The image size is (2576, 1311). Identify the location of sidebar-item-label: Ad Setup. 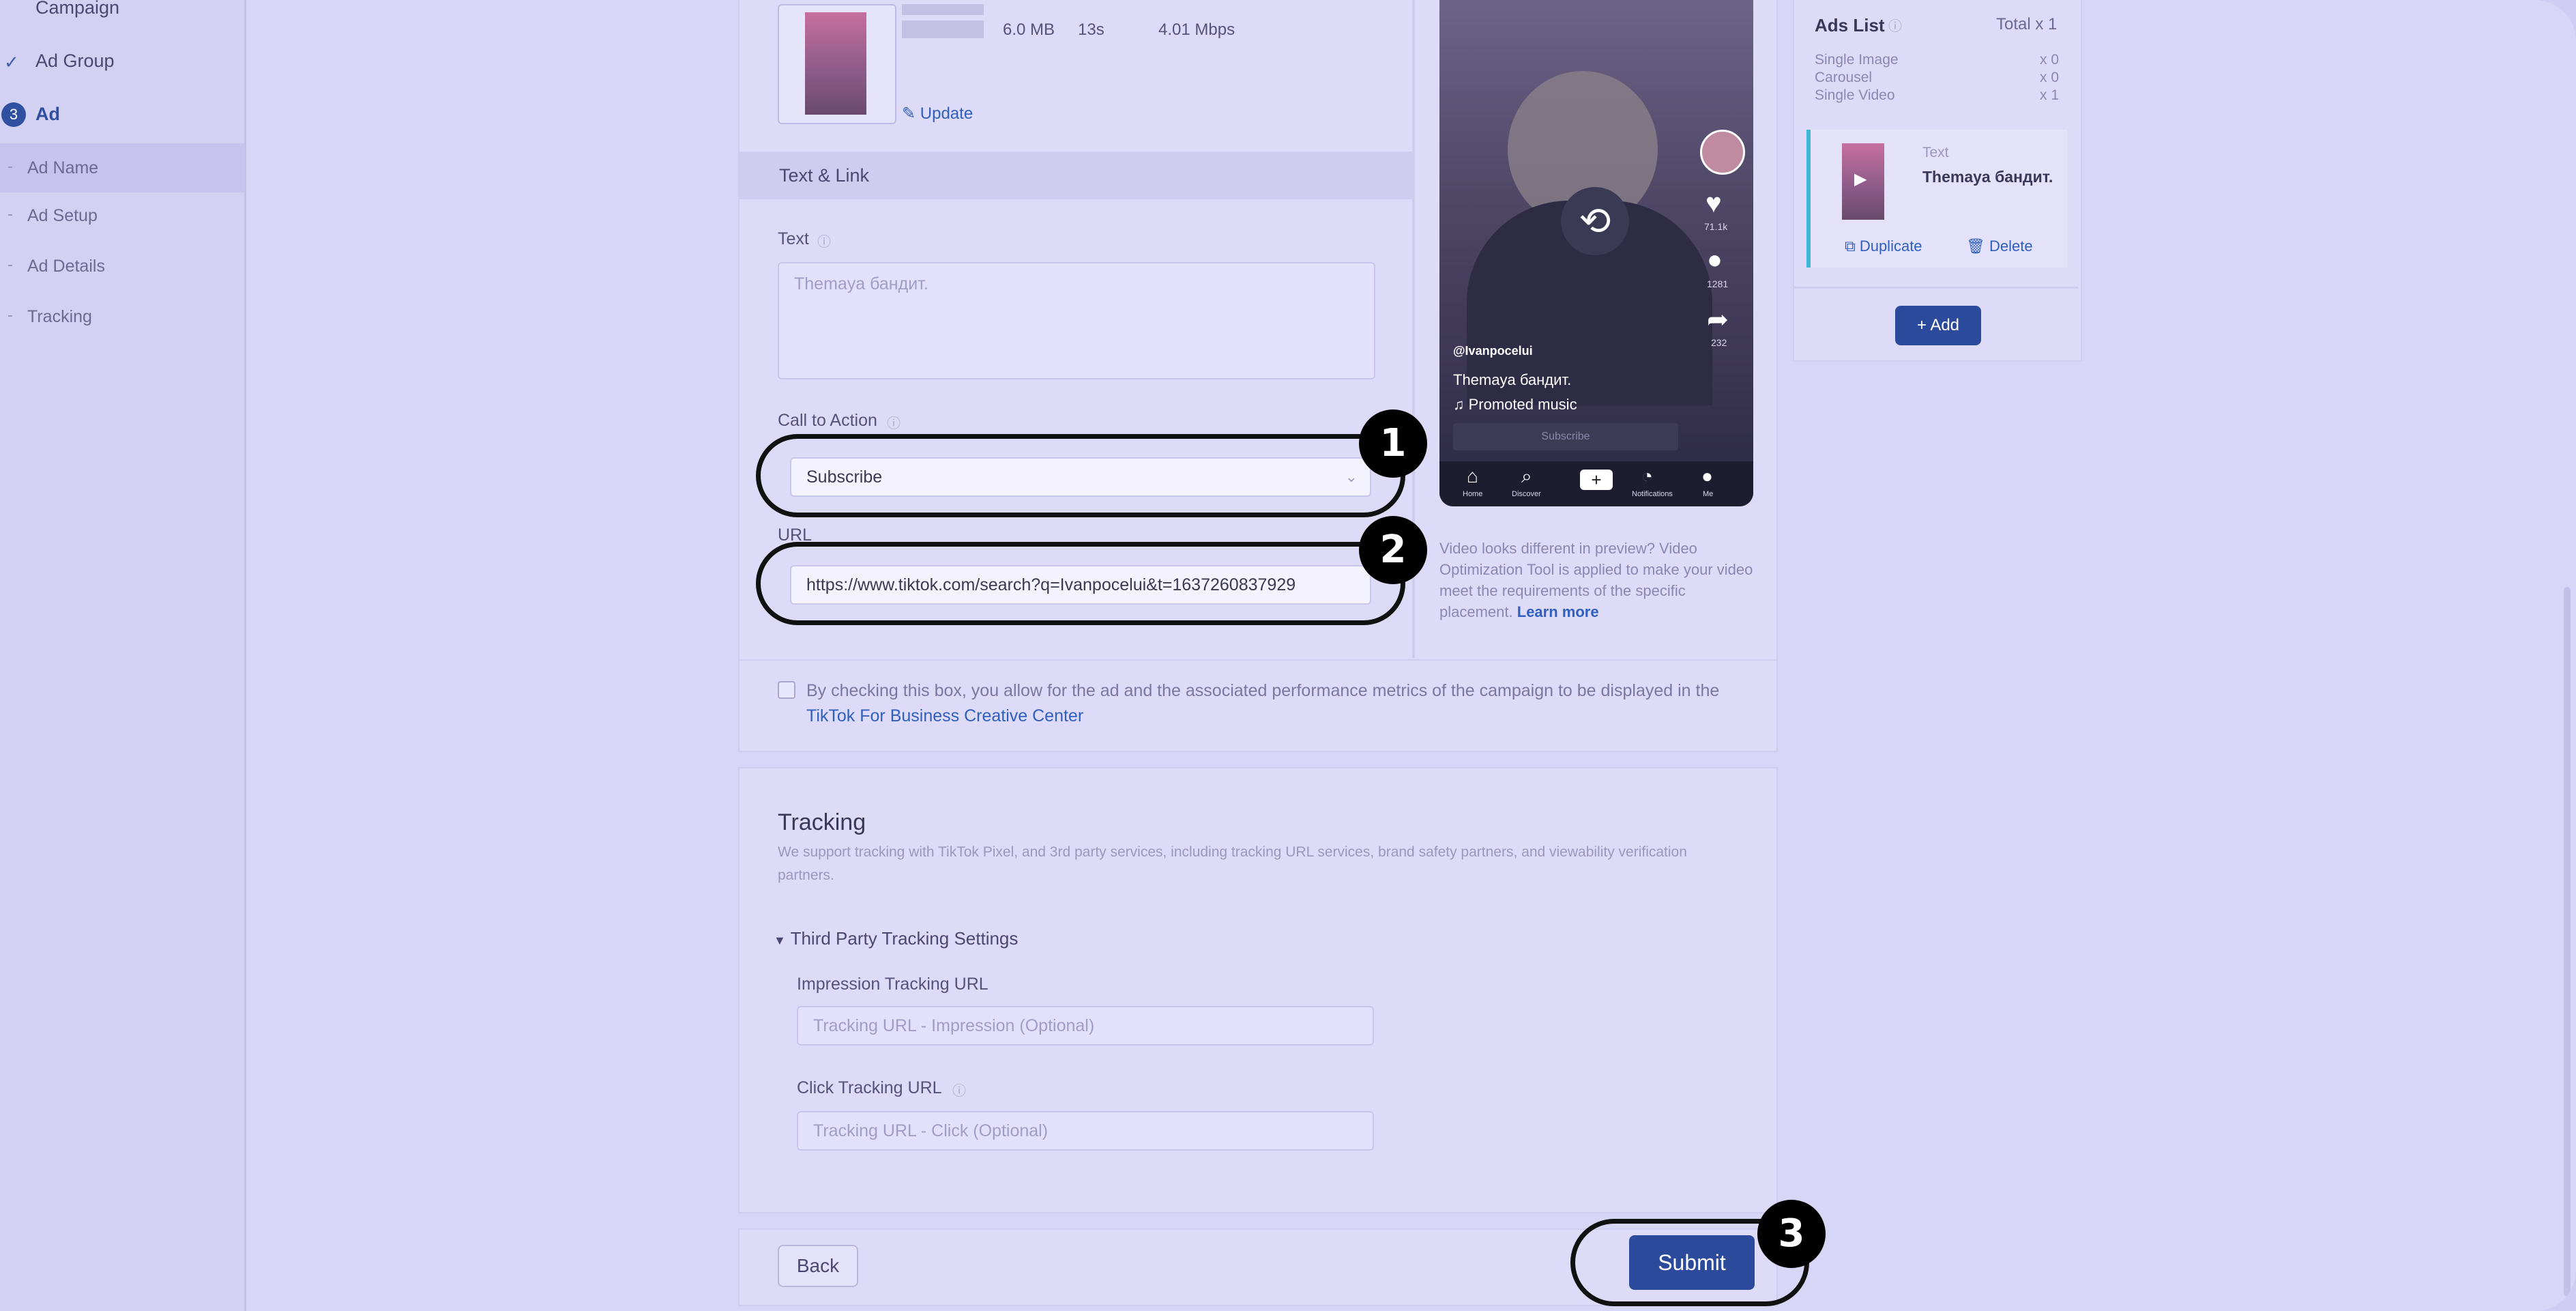
(62, 215).